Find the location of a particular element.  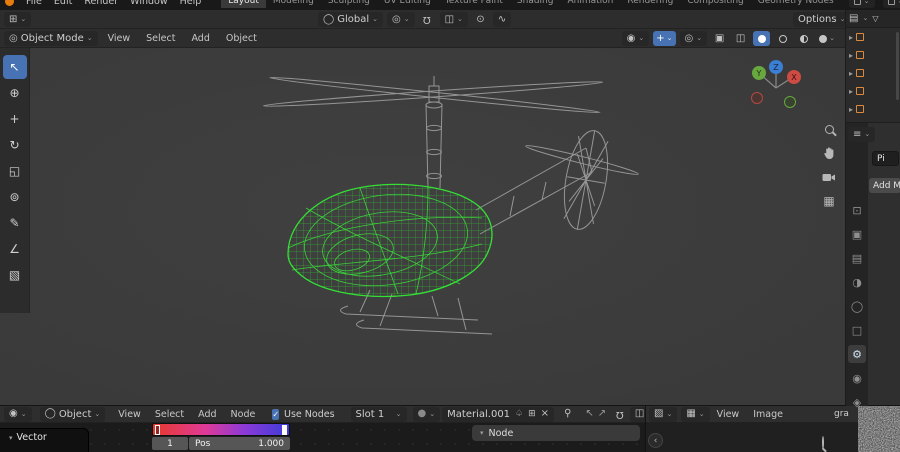

tool-add-cube: ▧ is located at coordinates (15, 275).